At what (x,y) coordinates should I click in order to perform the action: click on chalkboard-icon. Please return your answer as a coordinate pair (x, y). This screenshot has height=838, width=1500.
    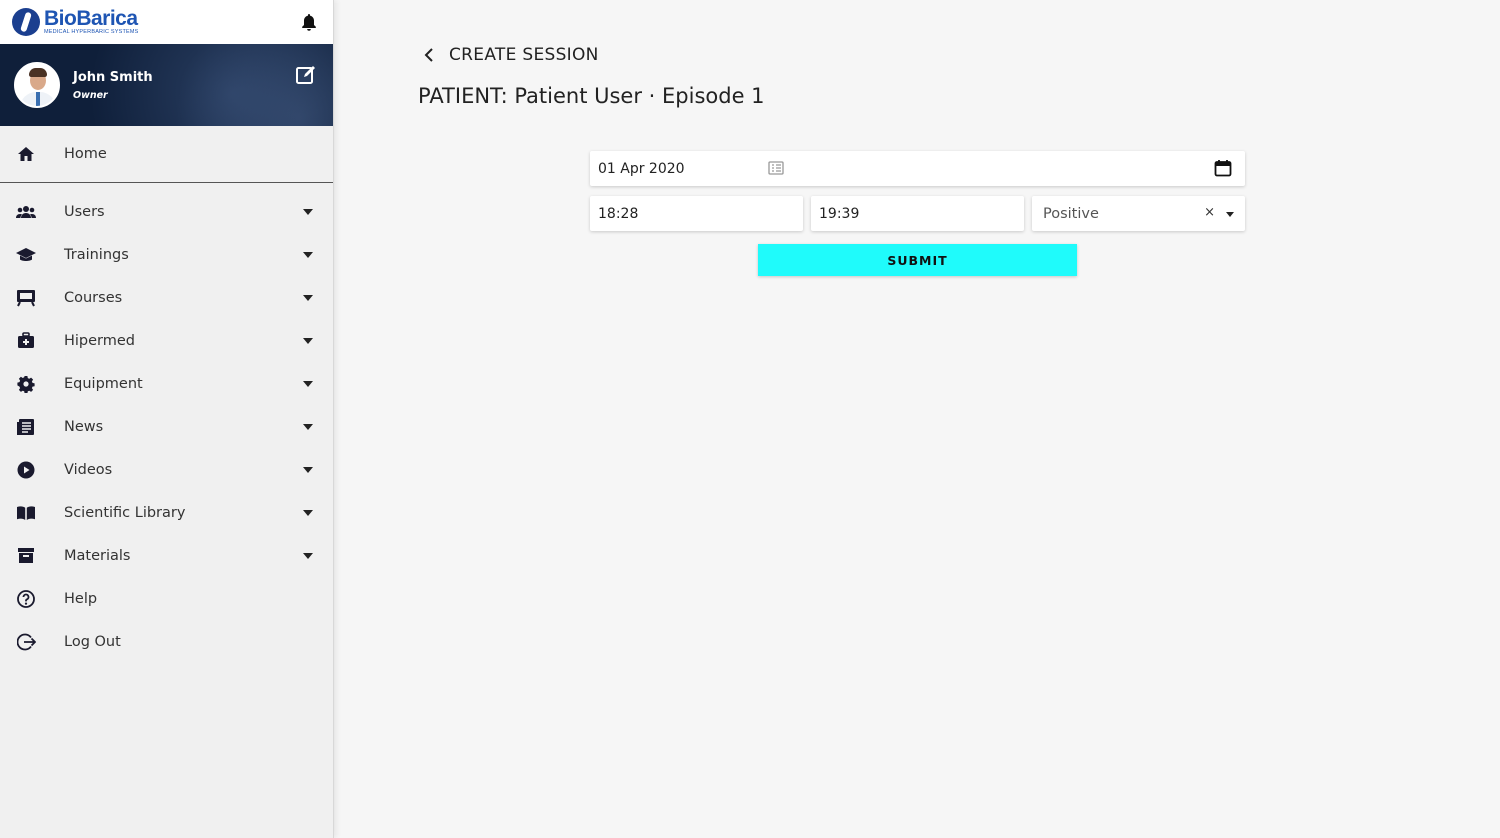
    Looking at the image, I should click on (26, 298).